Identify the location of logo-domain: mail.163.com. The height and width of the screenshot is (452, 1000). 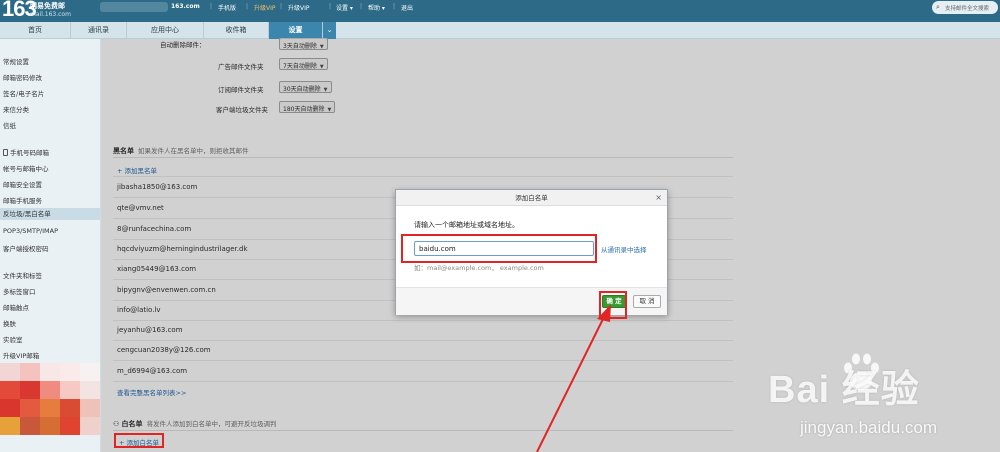
(50, 14).